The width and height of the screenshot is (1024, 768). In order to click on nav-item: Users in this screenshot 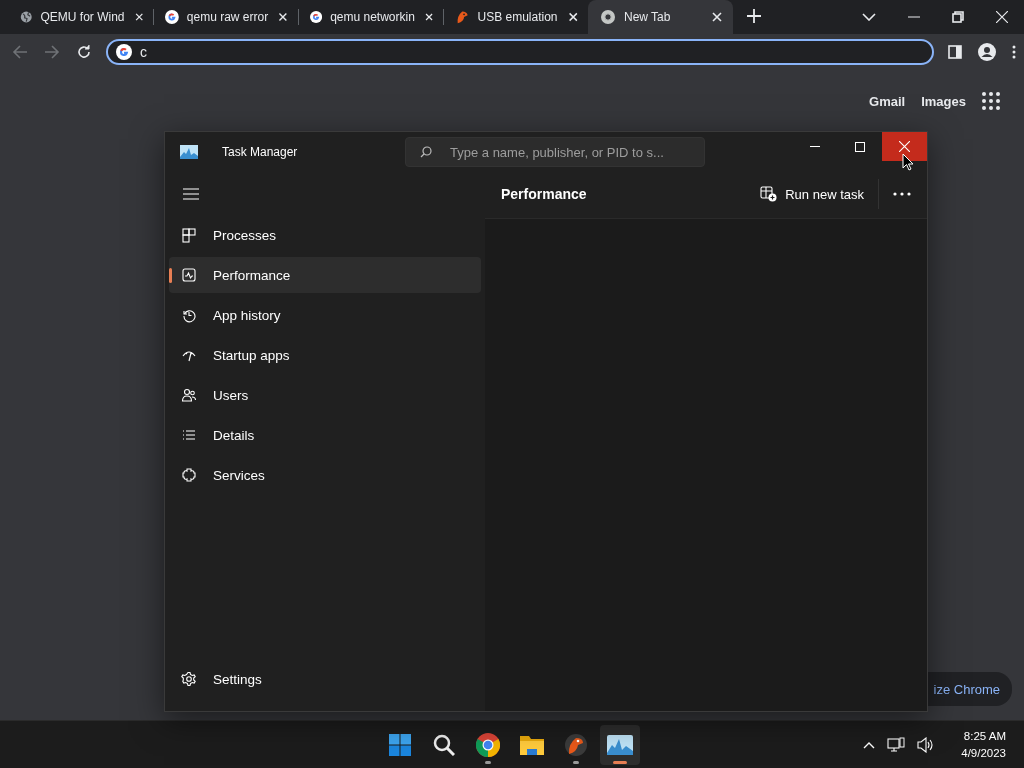, I will do `click(325, 395)`.